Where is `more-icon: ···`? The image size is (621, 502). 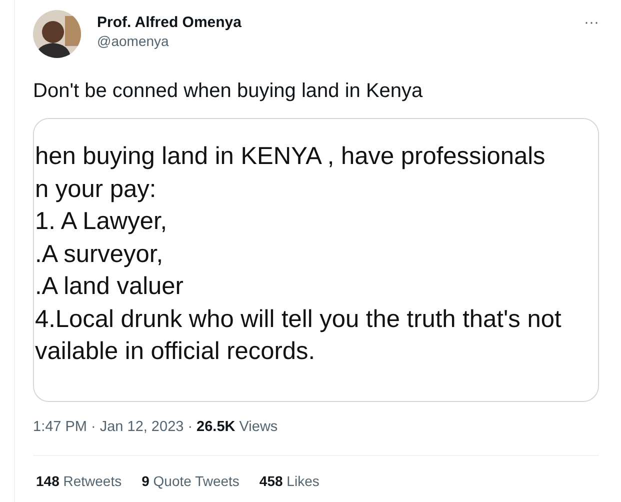
more-icon: ··· is located at coordinates (591, 19).